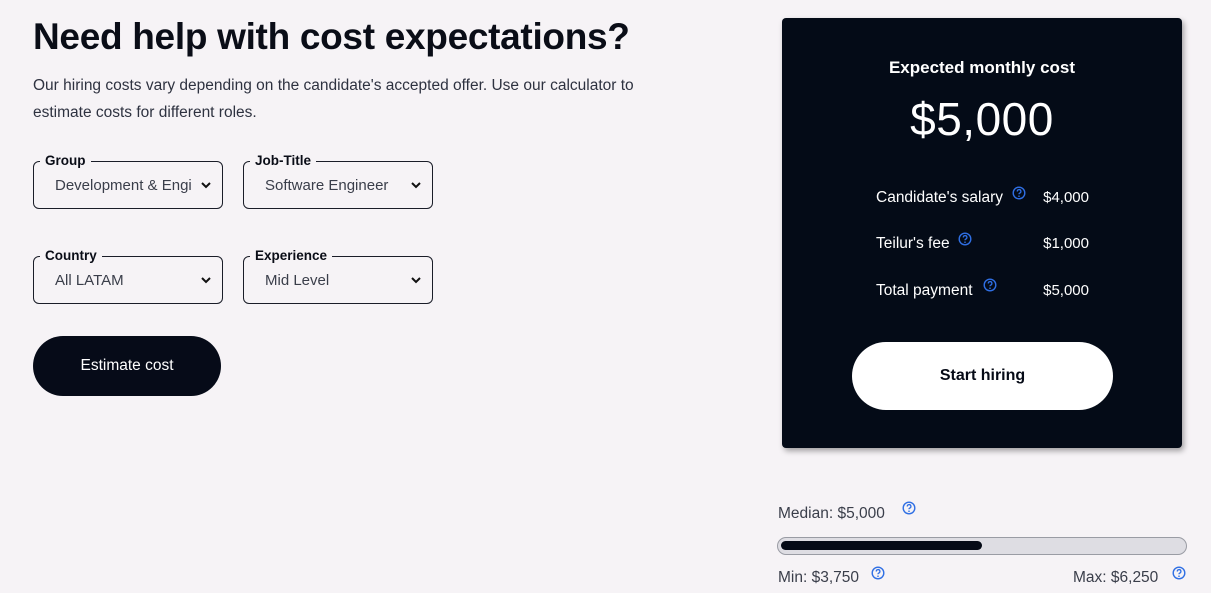  I want to click on salary-label: Candidate's salary, so click(940, 197).